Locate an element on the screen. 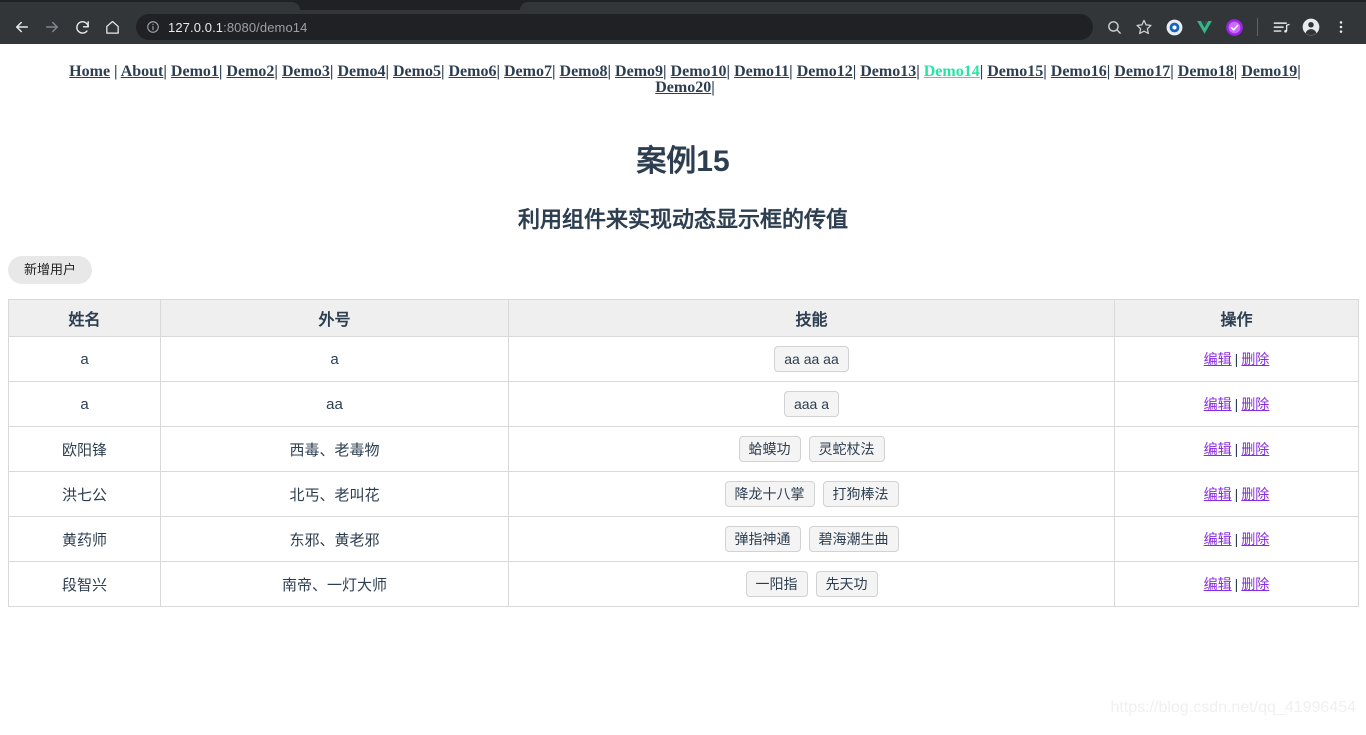 The height and width of the screenshot is (735, 1366). nav-link-home: Home is located at coordinates (89, 71).